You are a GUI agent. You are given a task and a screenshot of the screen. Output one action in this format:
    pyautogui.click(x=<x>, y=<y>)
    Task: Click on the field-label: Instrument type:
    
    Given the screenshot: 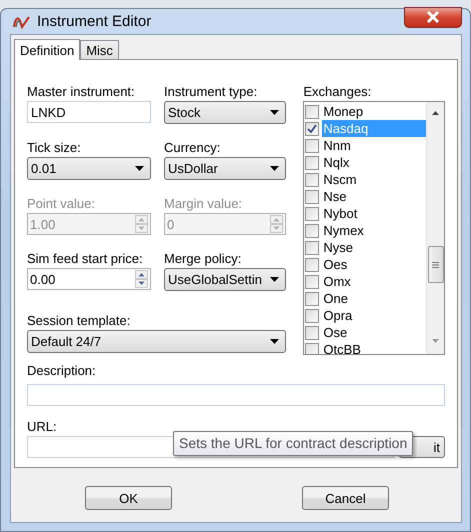 What is the action you would take?
    pyautogui.click(x=211, y=92)
    